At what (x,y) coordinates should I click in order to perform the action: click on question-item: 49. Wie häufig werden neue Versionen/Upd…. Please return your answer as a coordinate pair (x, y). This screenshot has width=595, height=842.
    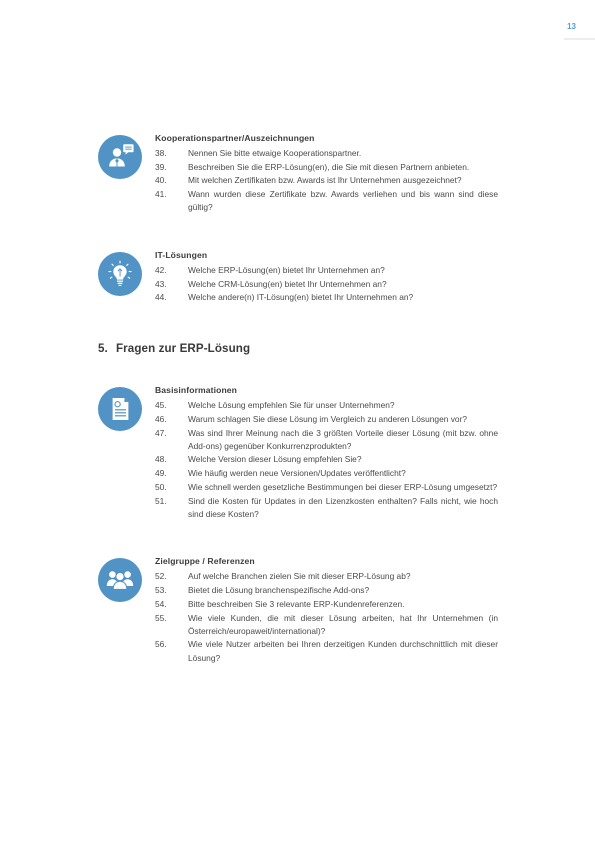
    Looking at the image, I should click on (326, 473).